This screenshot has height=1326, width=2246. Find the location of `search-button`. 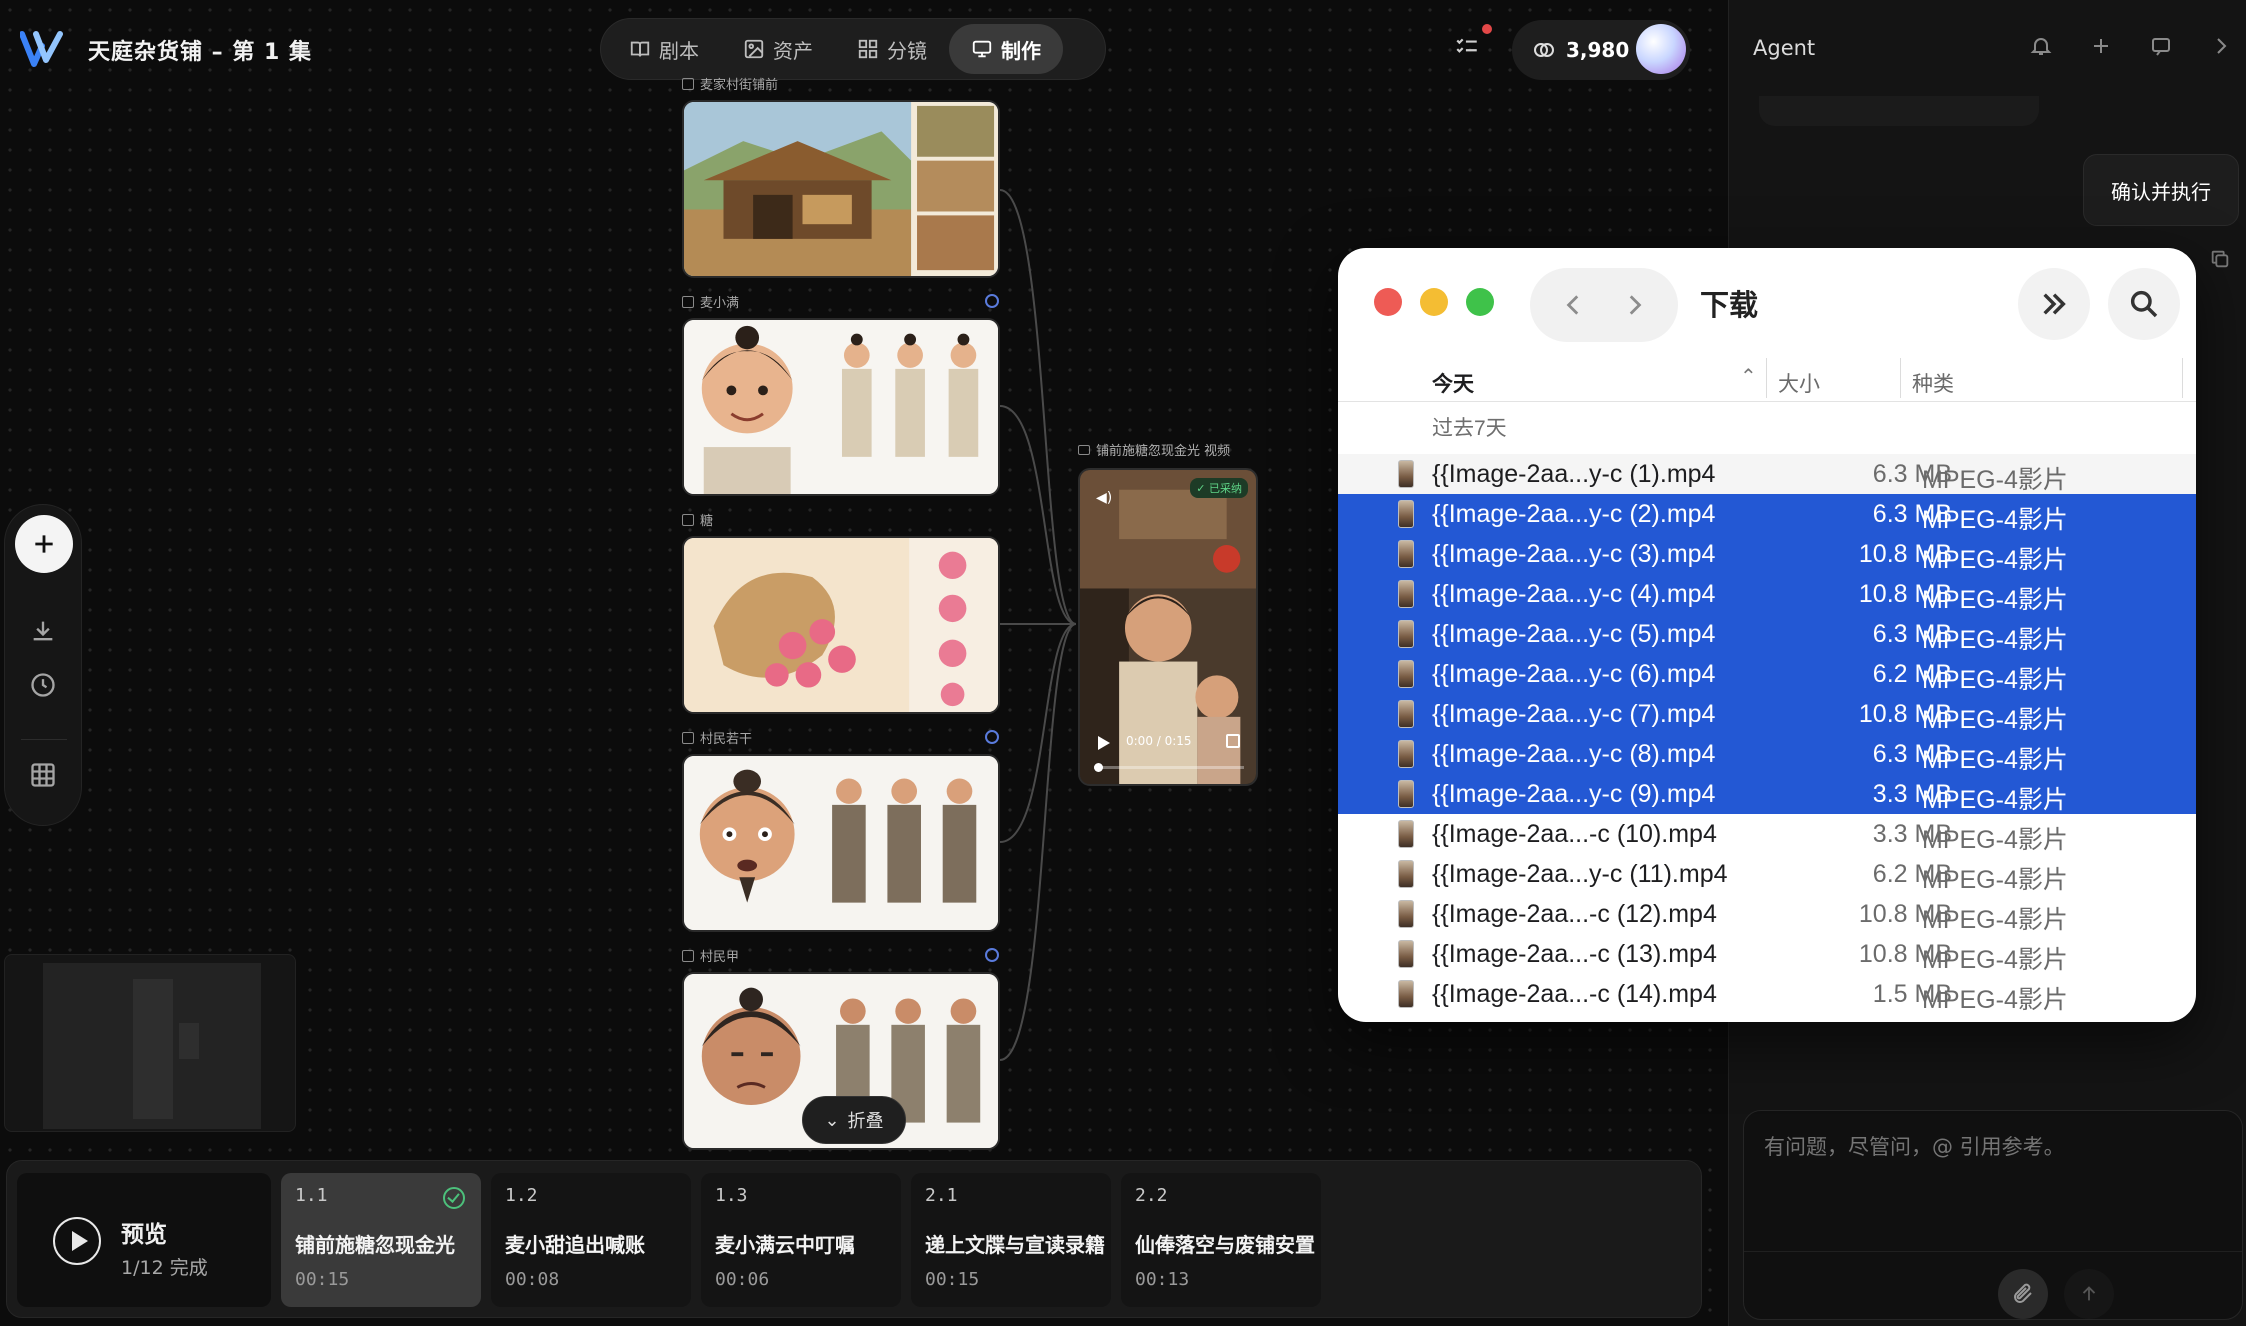

search-button is located at coordinates (2144, 304).